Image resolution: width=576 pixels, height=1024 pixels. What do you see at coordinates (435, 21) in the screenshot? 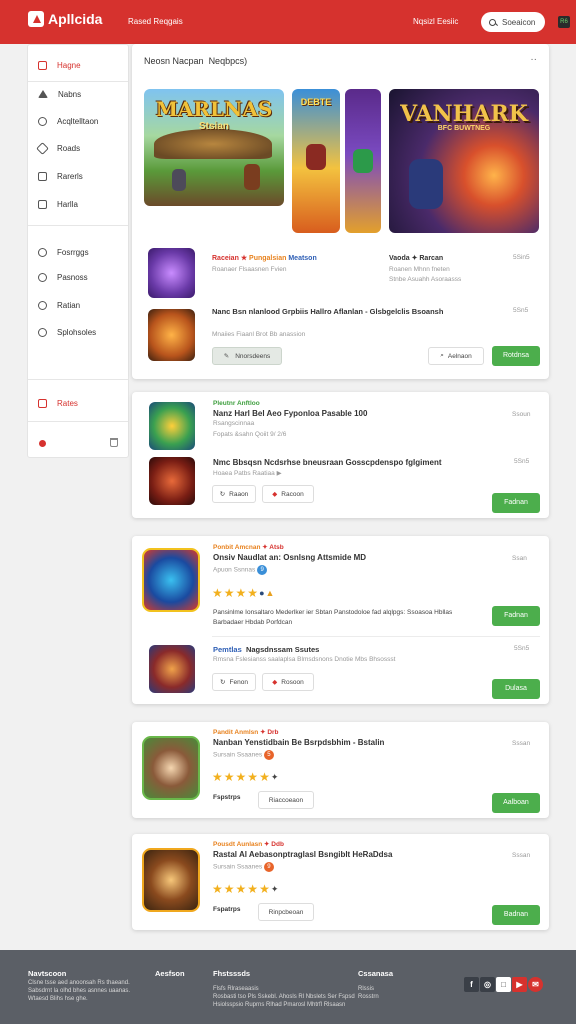
I see `header-account-link: Nqsizl Eesiic` at bounding box center [435, 21].